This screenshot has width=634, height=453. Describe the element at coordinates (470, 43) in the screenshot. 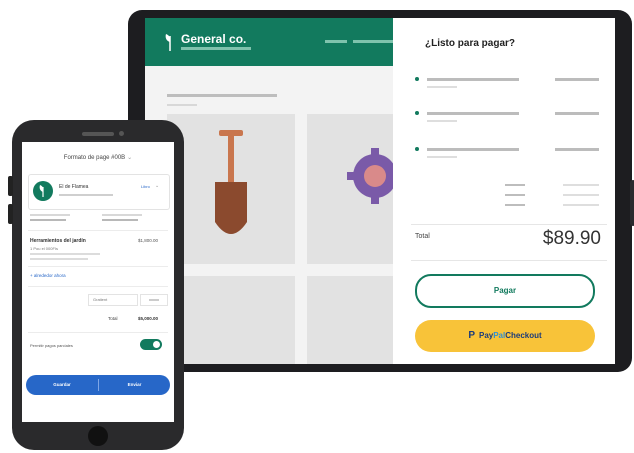

I see `checkout-title: ¿Listo para pagar?` at that location.